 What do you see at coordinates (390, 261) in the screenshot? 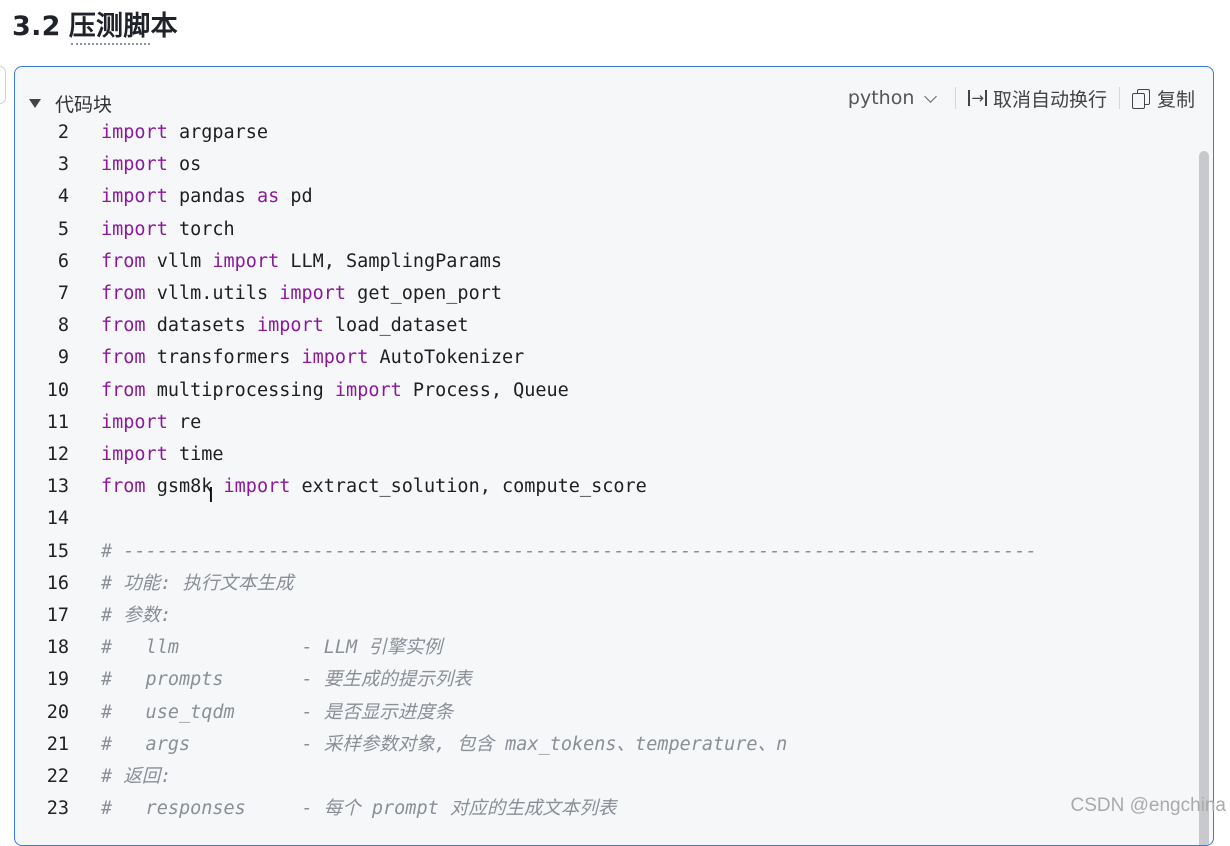
I see `code-token: LLM, SamplingParams` at bounding box center [390, 261].